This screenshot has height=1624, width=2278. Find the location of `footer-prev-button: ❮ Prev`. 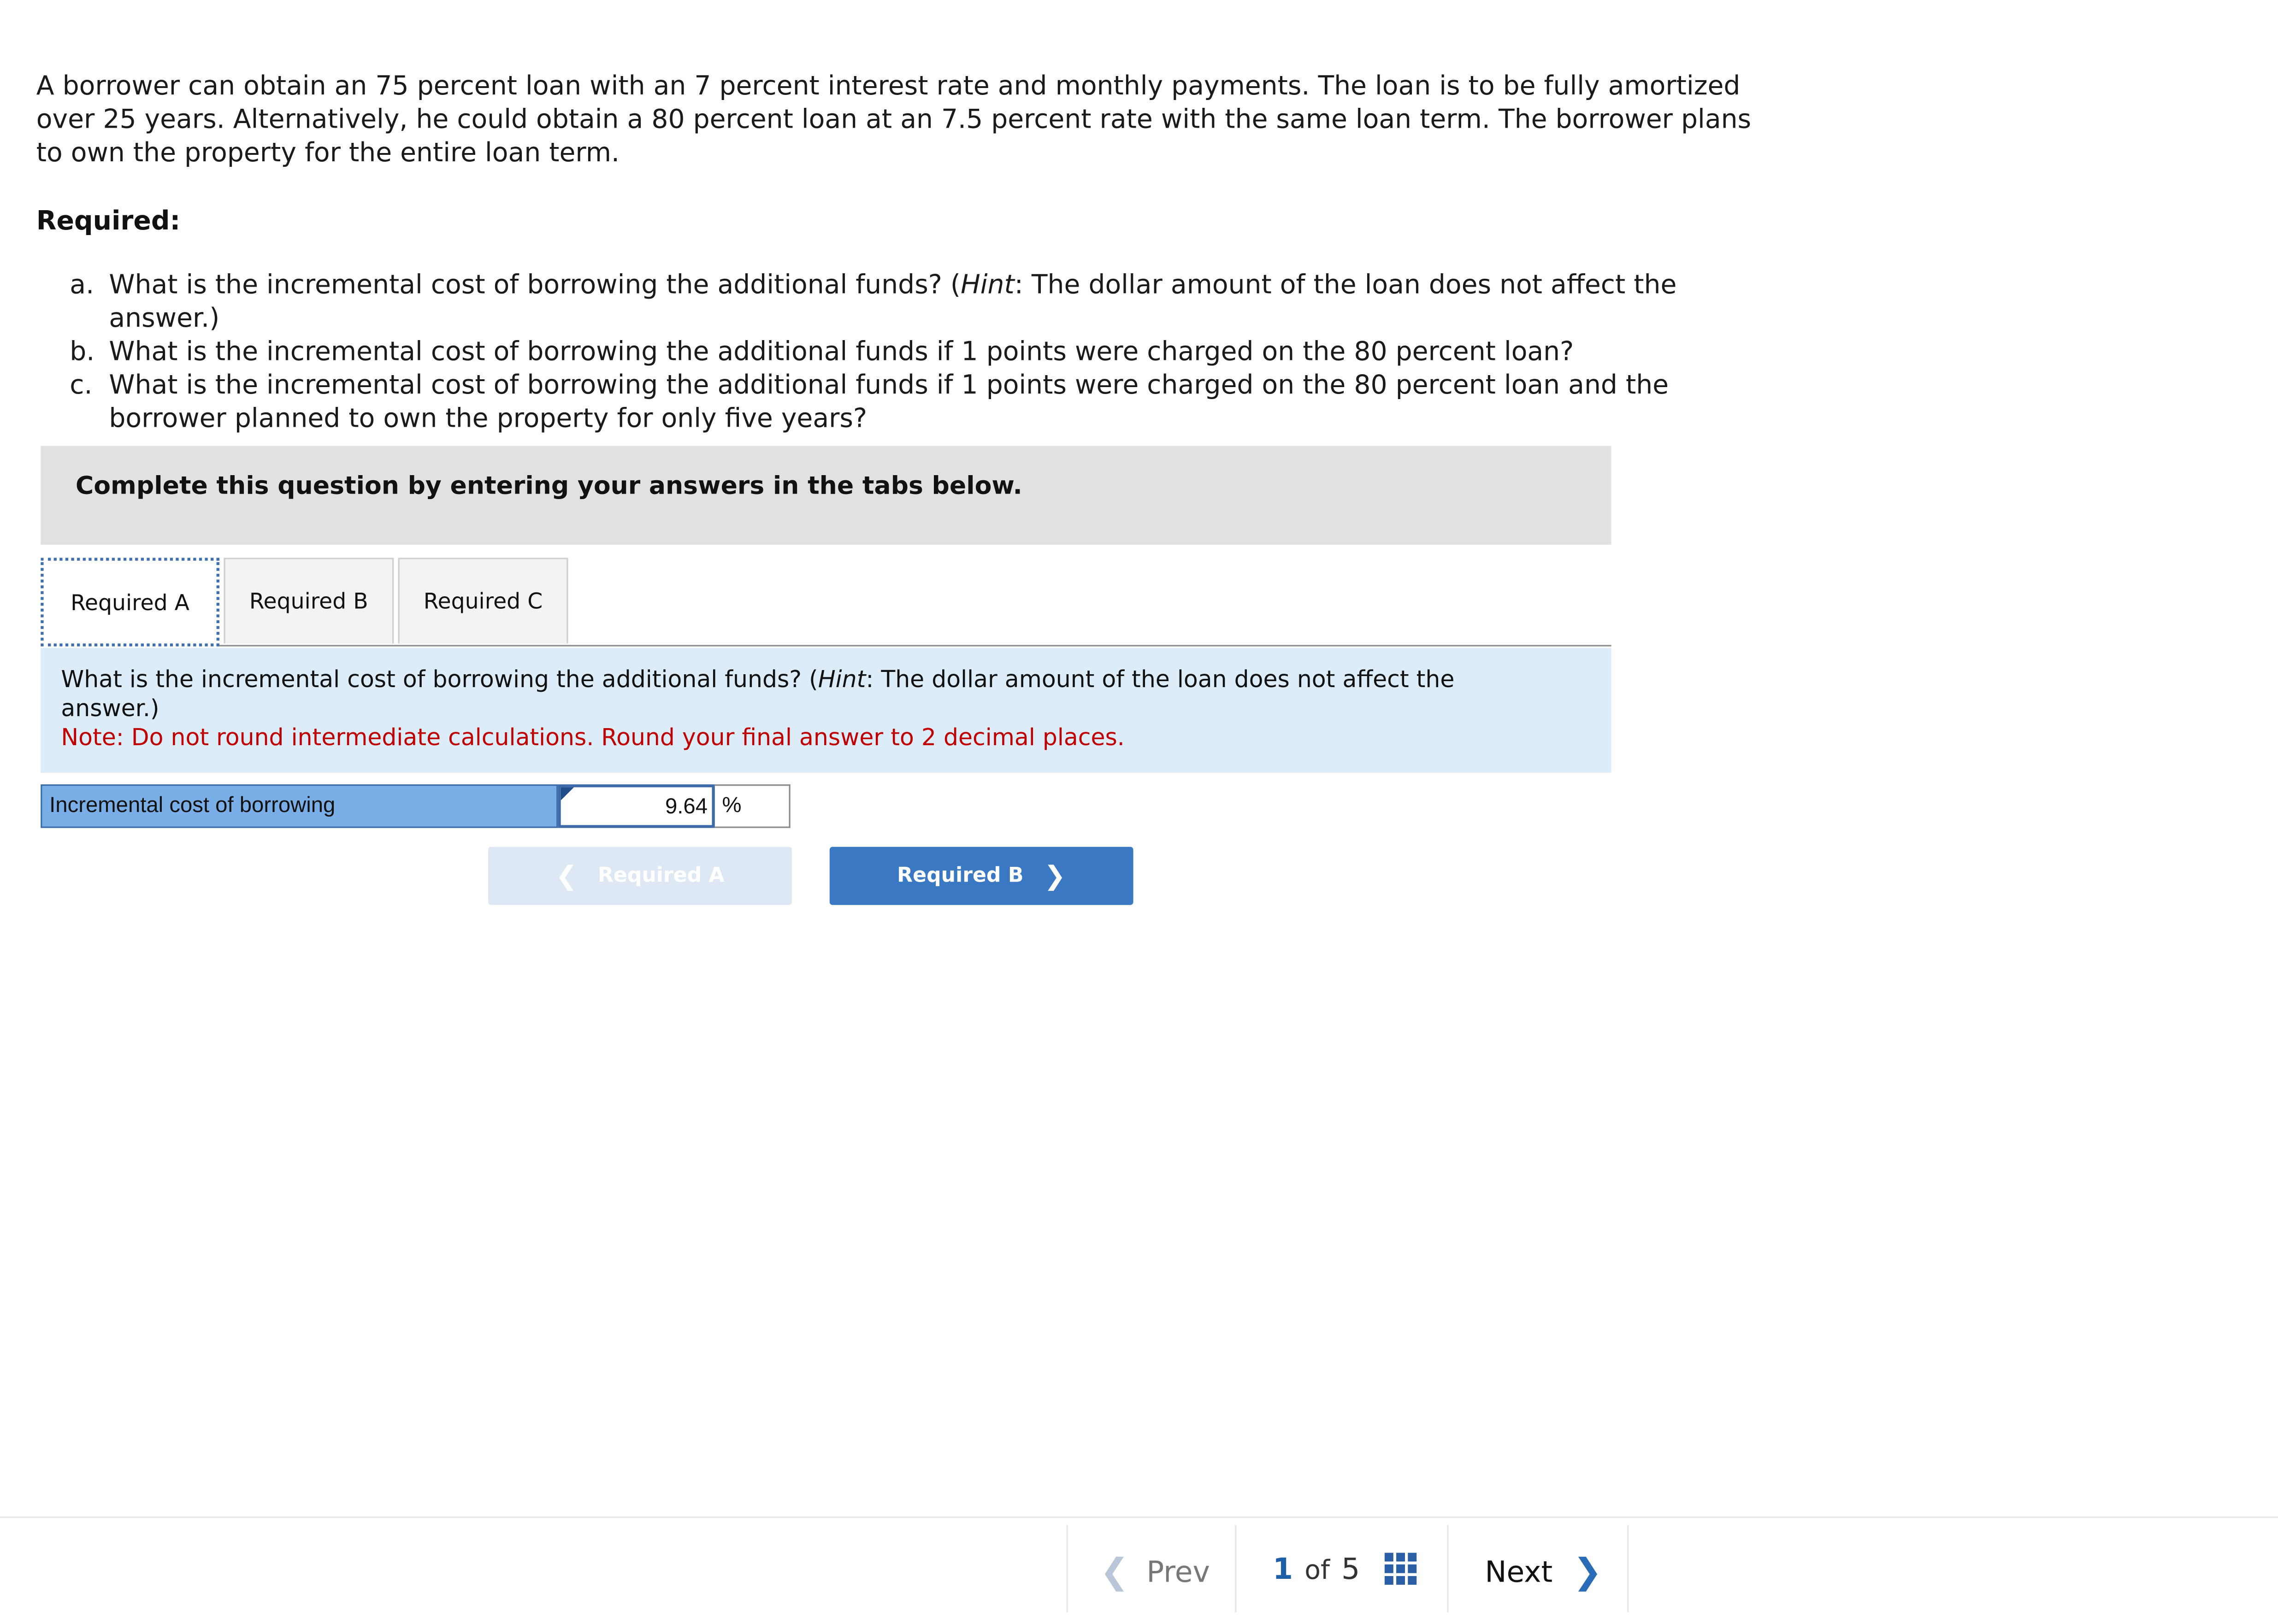

footer-prev-button: ❮ Prev is located at coordinates (1155, 1571).